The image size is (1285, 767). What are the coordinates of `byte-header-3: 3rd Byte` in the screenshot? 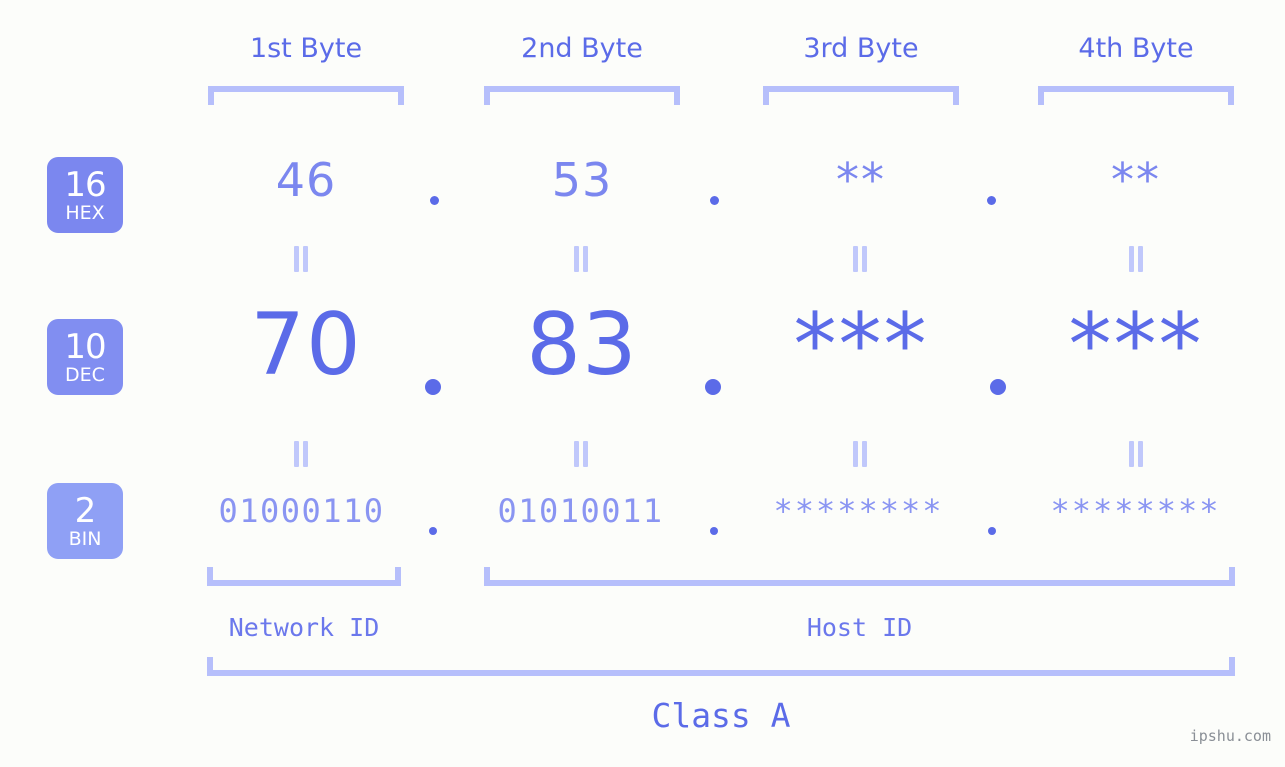 It's located at (861, 48).